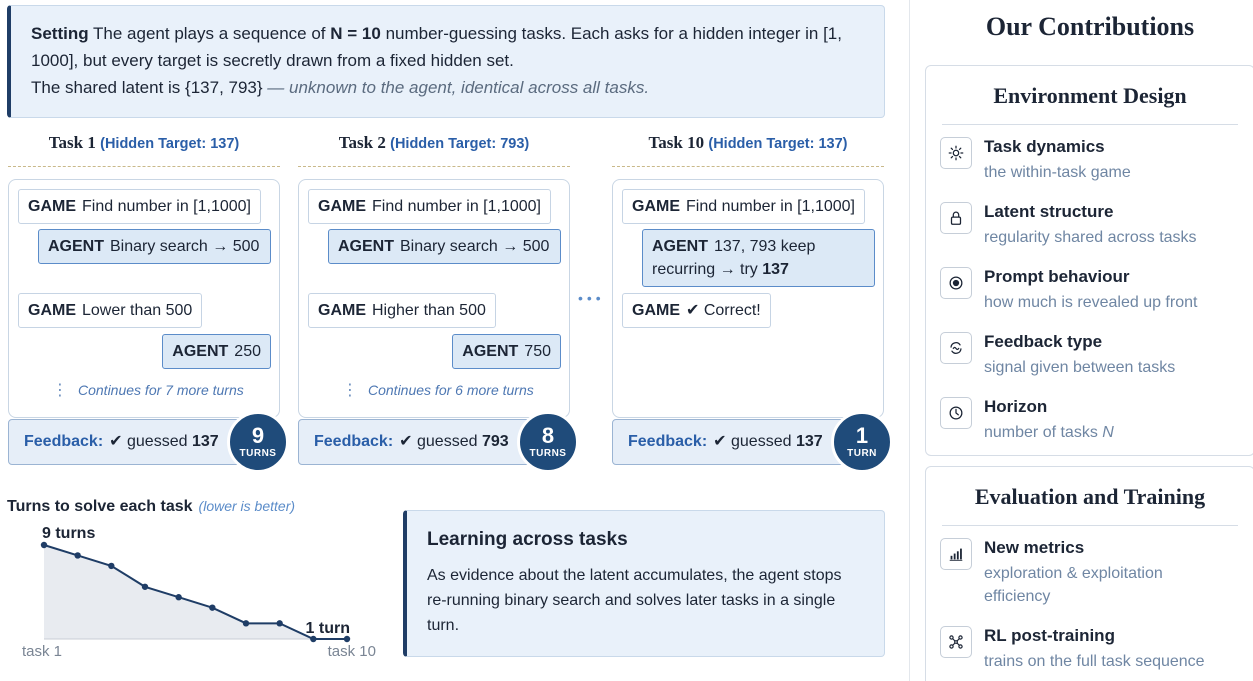 This screenshot has width=1253, height=681. I want to click on task-1-game-msg-1: GAME Find number in [1,1000], so click(139, 206).